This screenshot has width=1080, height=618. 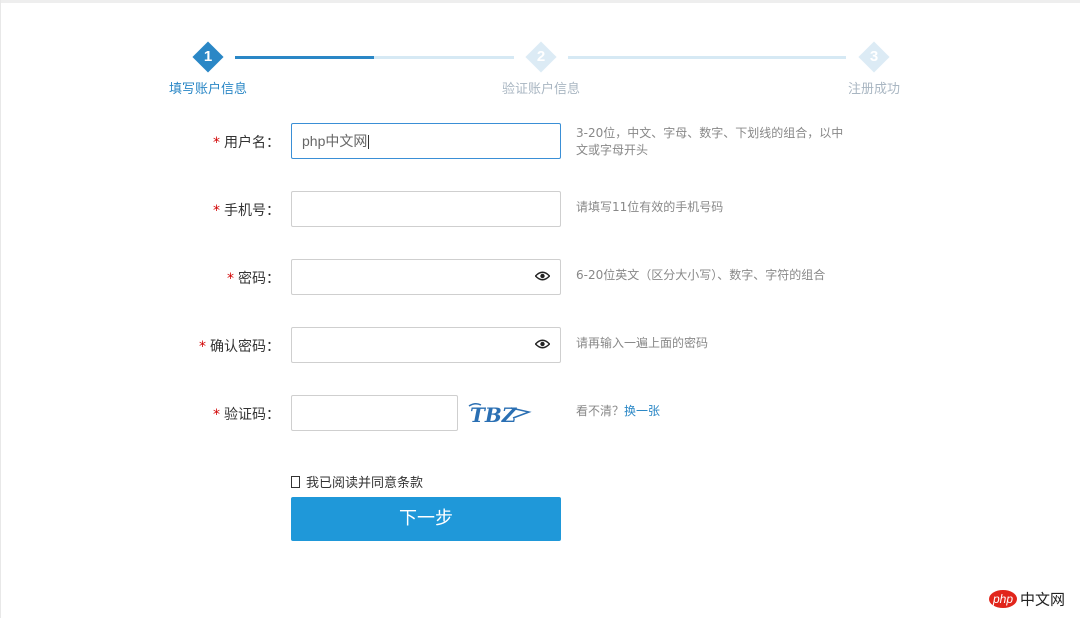 I want to click on confirm-password-label: * 确认密码：, so click(x=239, y=347).